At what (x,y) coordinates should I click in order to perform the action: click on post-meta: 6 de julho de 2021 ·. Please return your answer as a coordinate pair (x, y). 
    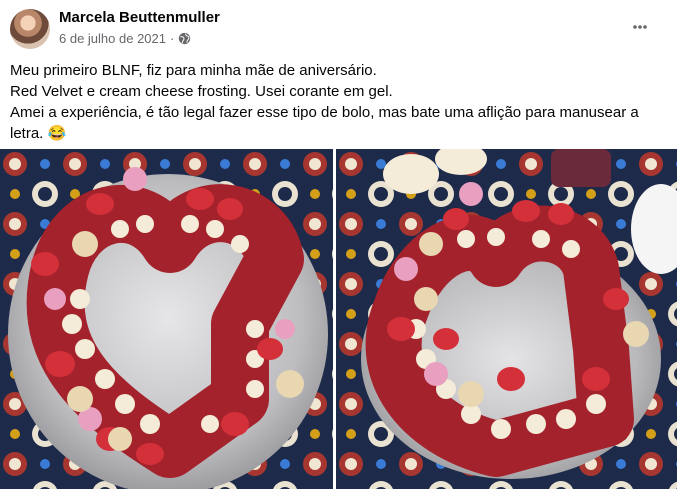
    Looking at the image, I should click on (125, 38).